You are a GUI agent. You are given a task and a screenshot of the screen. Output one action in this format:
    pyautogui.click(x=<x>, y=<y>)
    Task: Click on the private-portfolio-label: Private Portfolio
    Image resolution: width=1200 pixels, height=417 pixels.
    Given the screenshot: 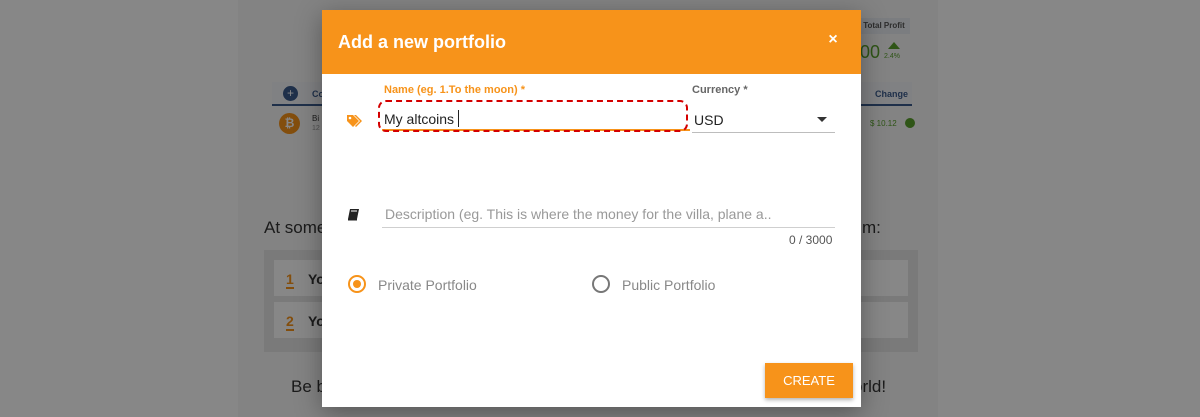 What is the action you would take?
    pyautogui.click(x=427, y=285)
    